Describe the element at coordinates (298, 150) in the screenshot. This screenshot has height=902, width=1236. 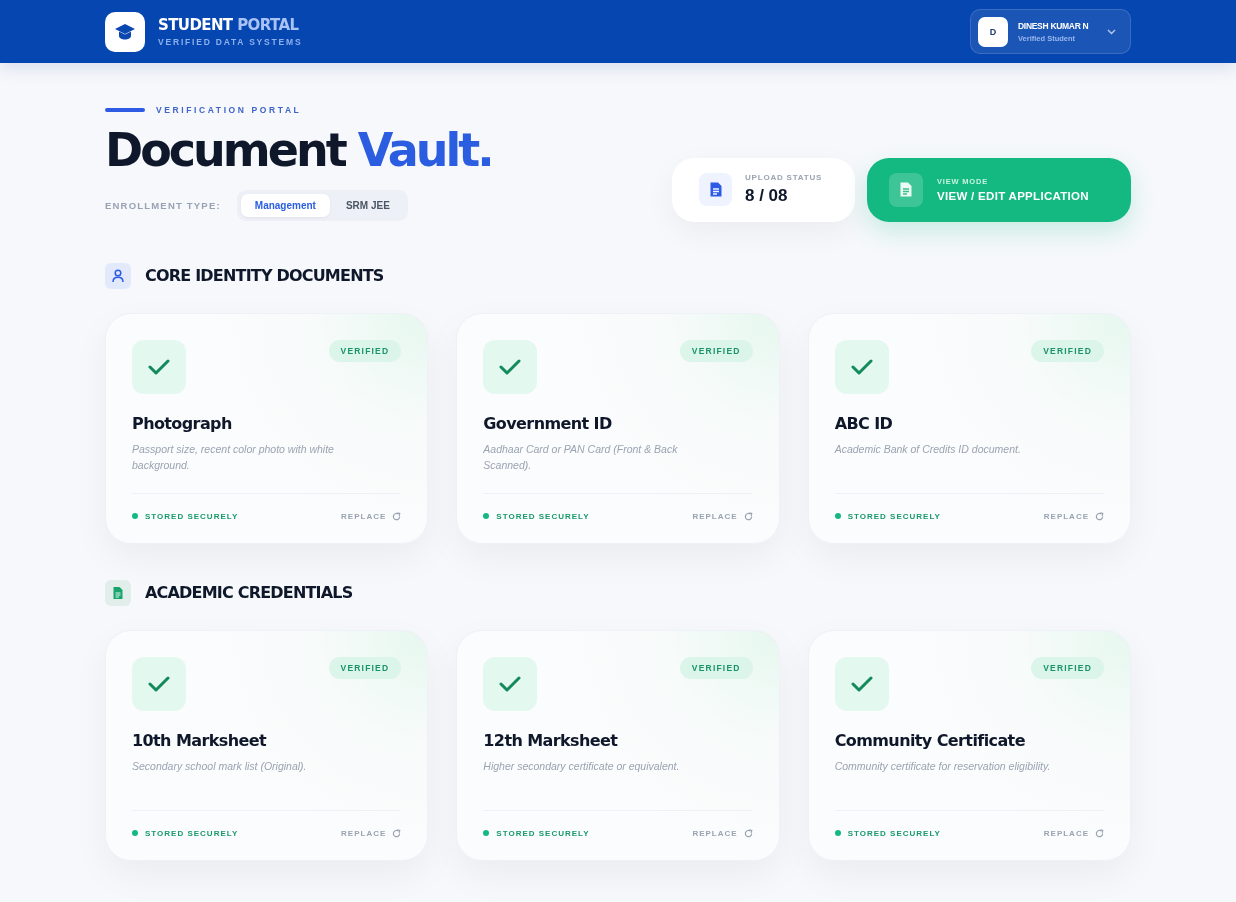
I see `page-title: Document Vault.` at that location.